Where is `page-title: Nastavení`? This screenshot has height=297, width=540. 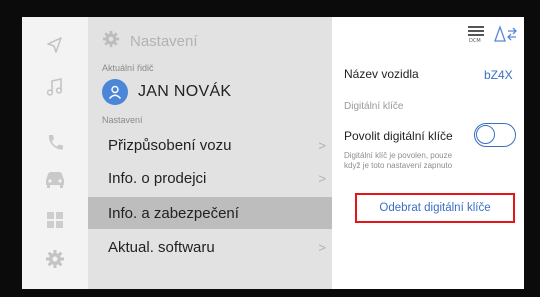
page-title: Nastavení is located at coordinates (164, 41).